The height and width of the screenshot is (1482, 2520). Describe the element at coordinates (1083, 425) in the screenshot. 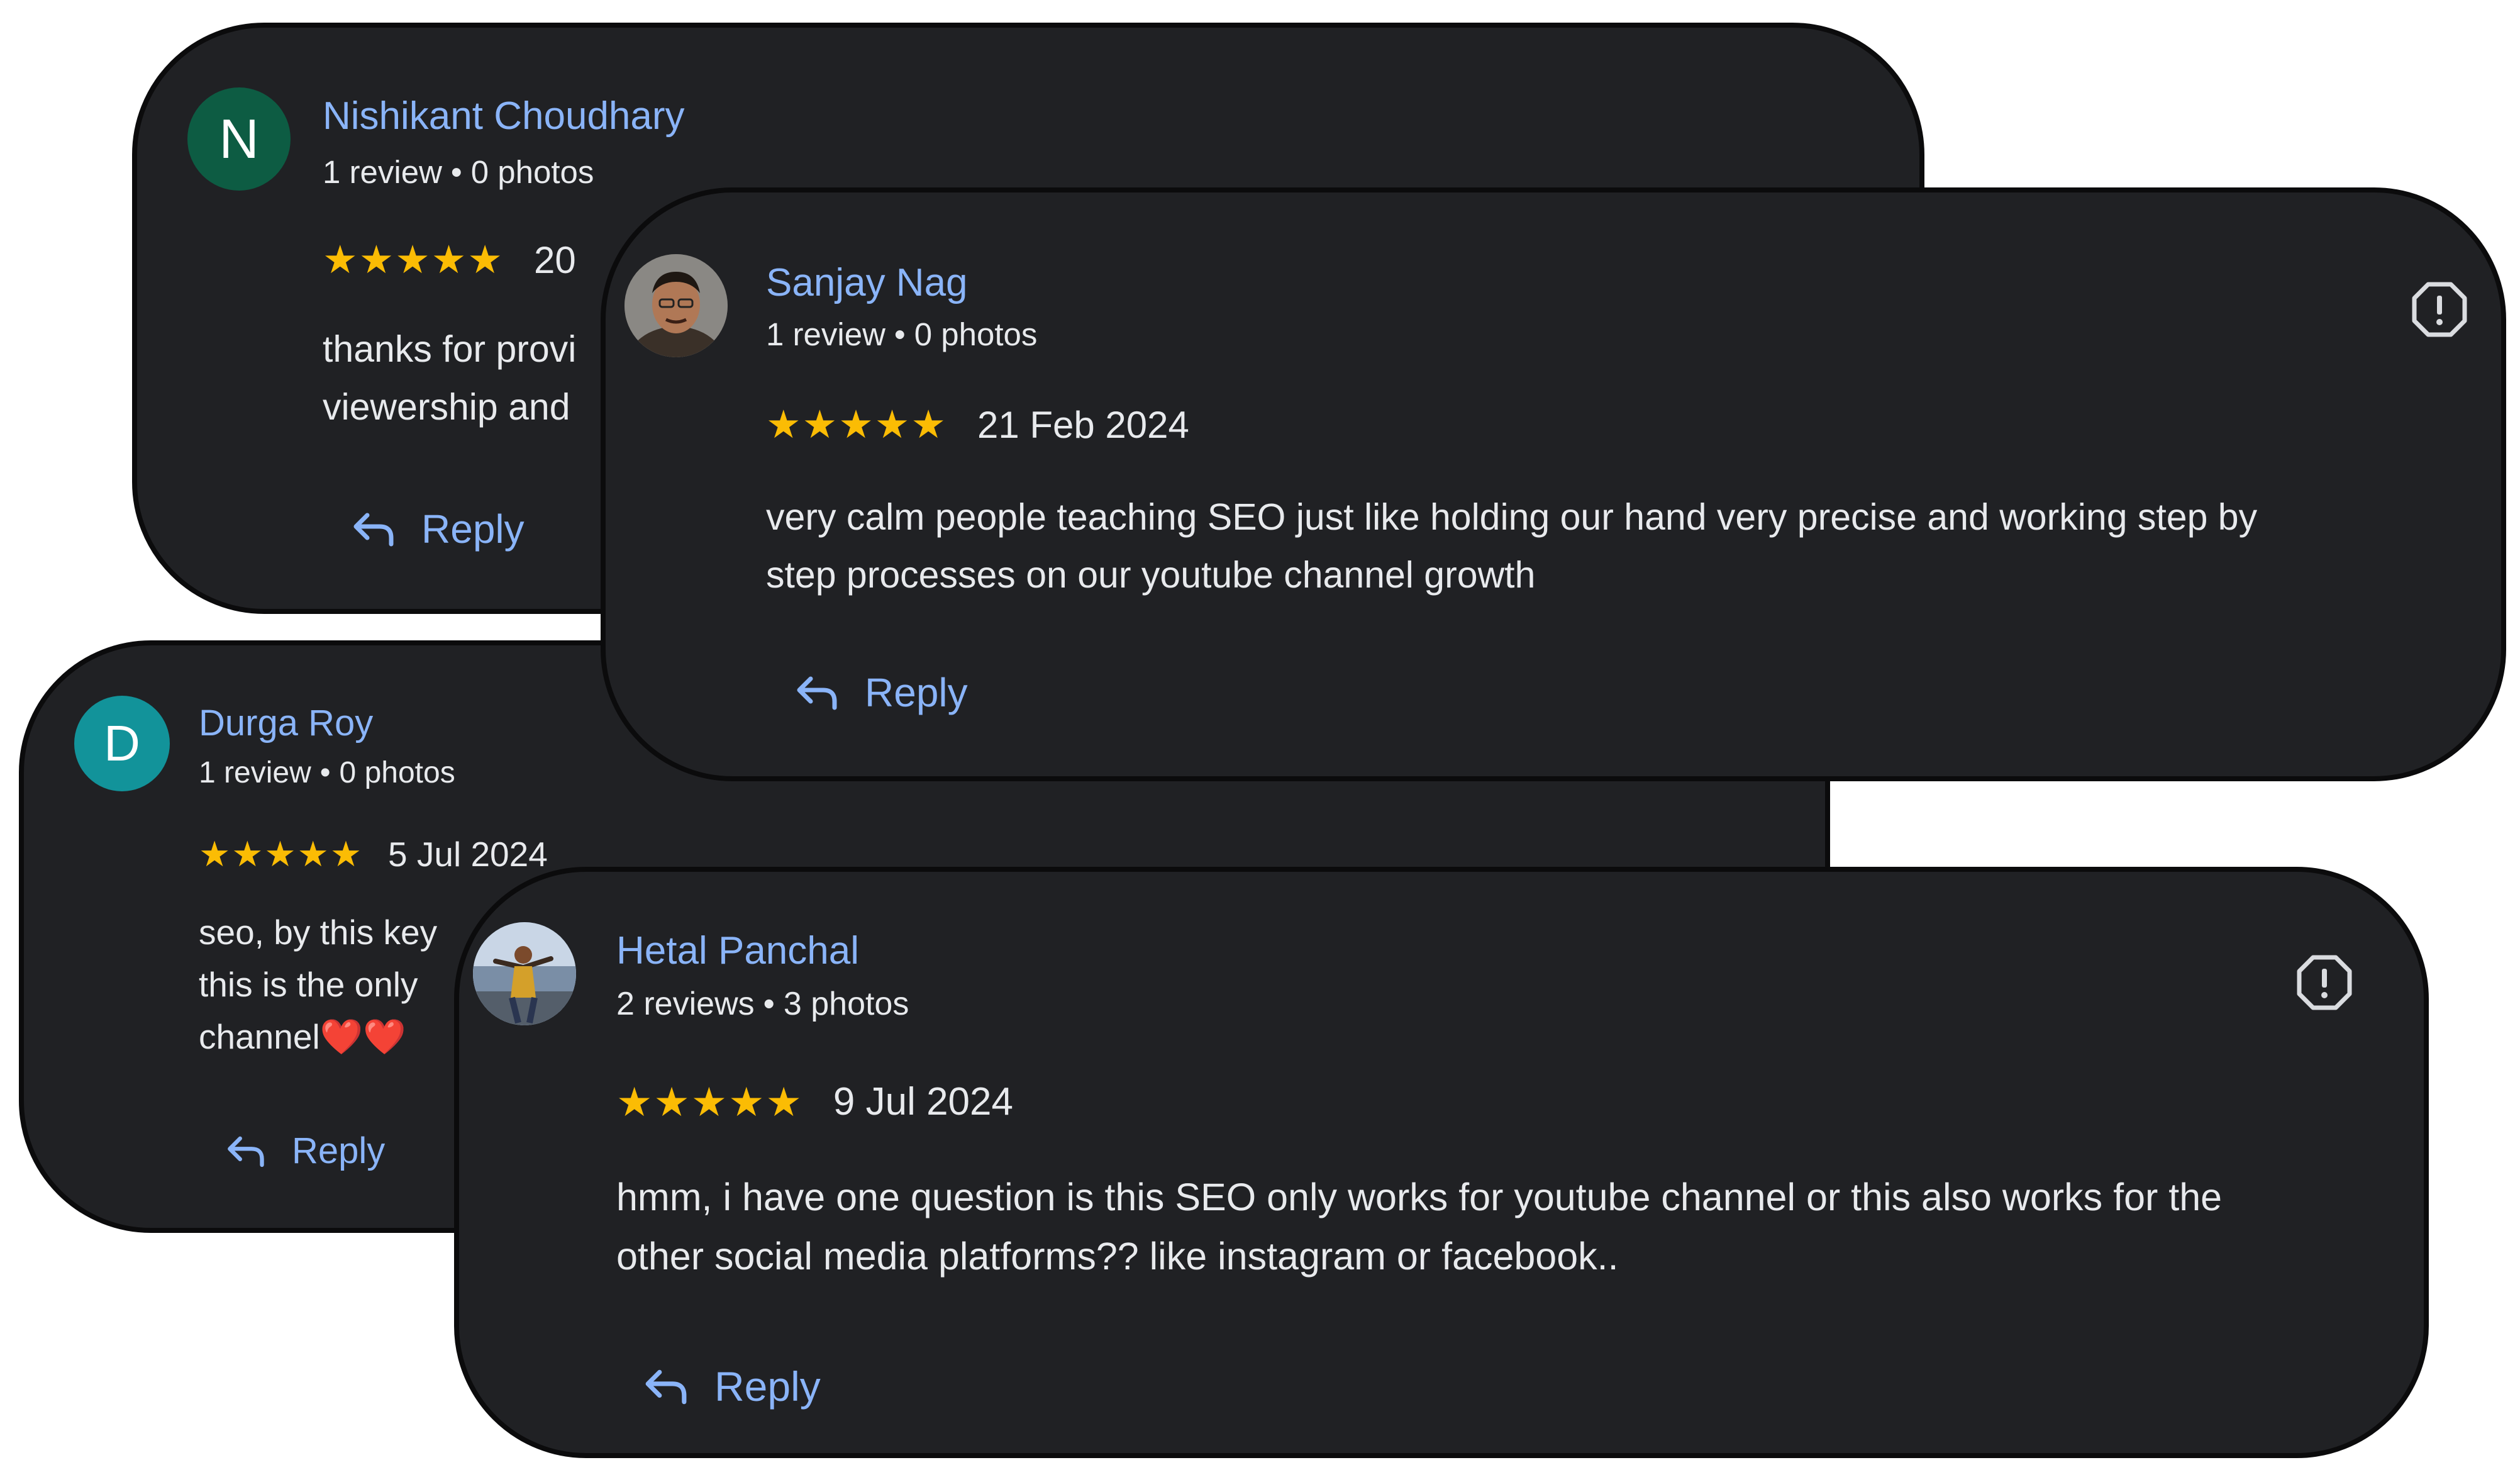

I see `review-date: 21 Feb 2024` at that location.